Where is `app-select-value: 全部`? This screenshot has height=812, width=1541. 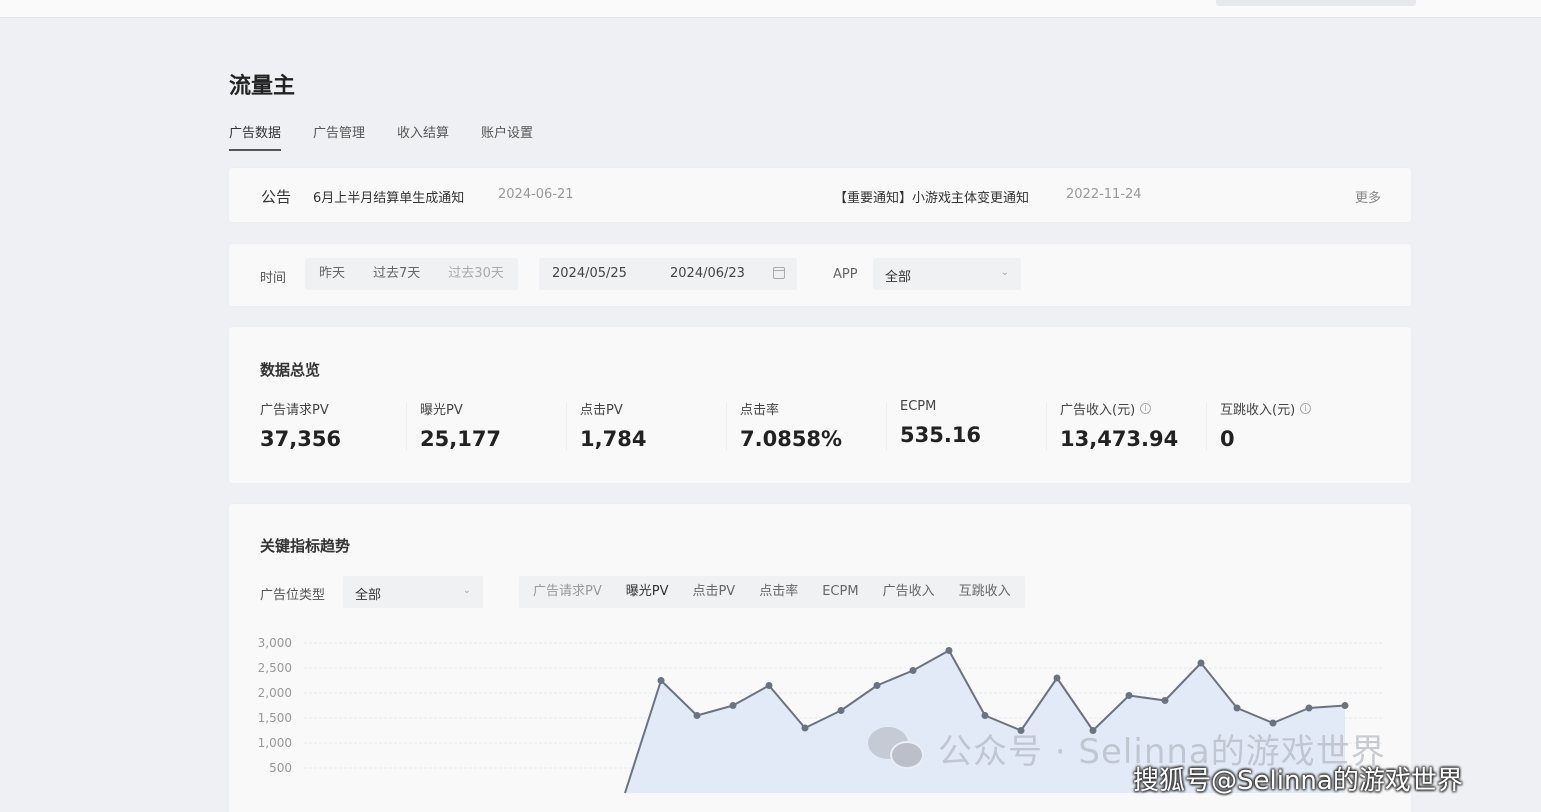
app-select-value: 全部 is located at coordinates (898, 277).